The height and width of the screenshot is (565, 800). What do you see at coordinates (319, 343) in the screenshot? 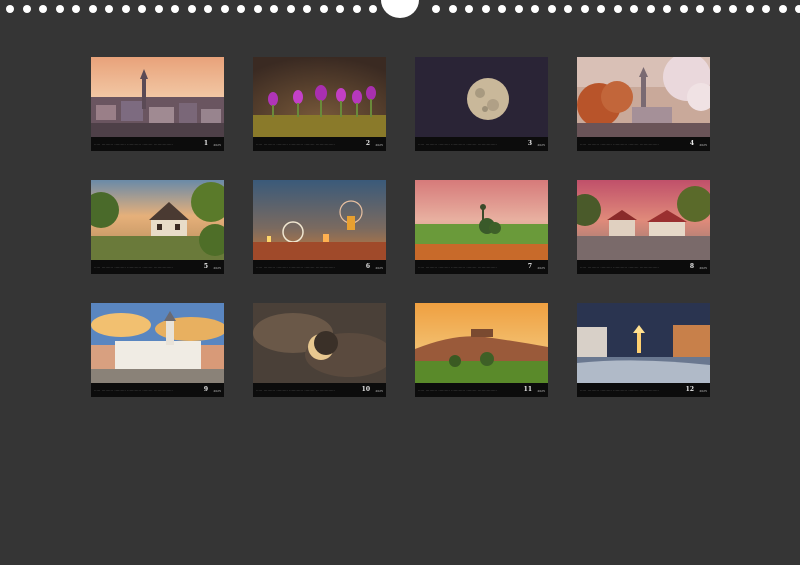
I see `eclipse-clouds-image` at bounding box center [319, 343].